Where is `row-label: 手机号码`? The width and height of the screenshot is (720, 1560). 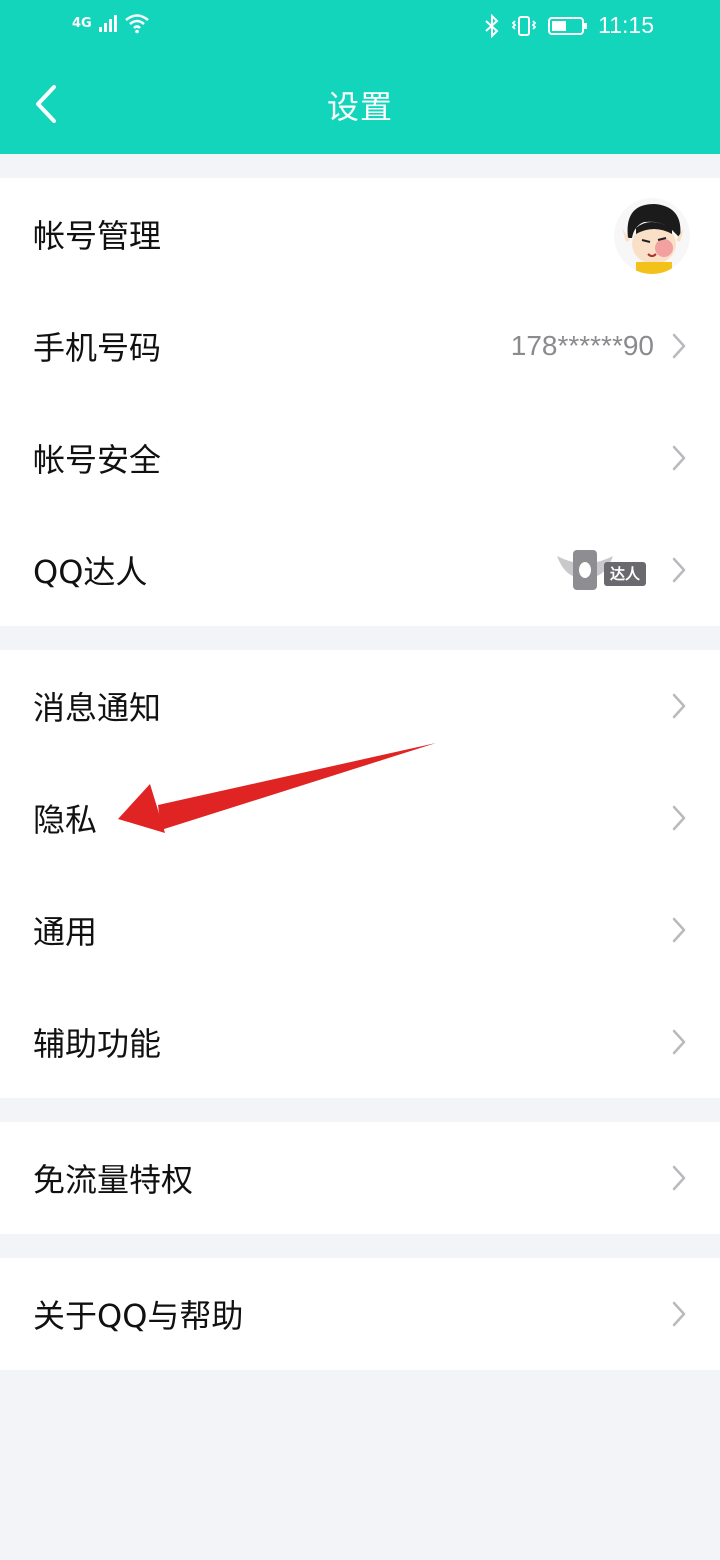 row-label: 手机号码 is located at coordinates (97, 348).